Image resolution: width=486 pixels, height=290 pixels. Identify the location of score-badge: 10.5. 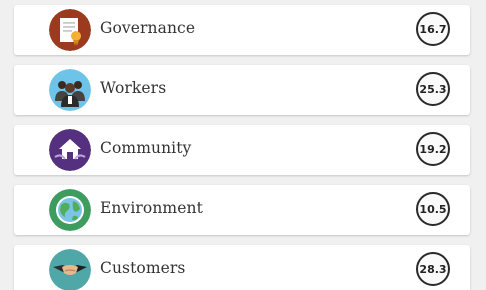
(433, 209).